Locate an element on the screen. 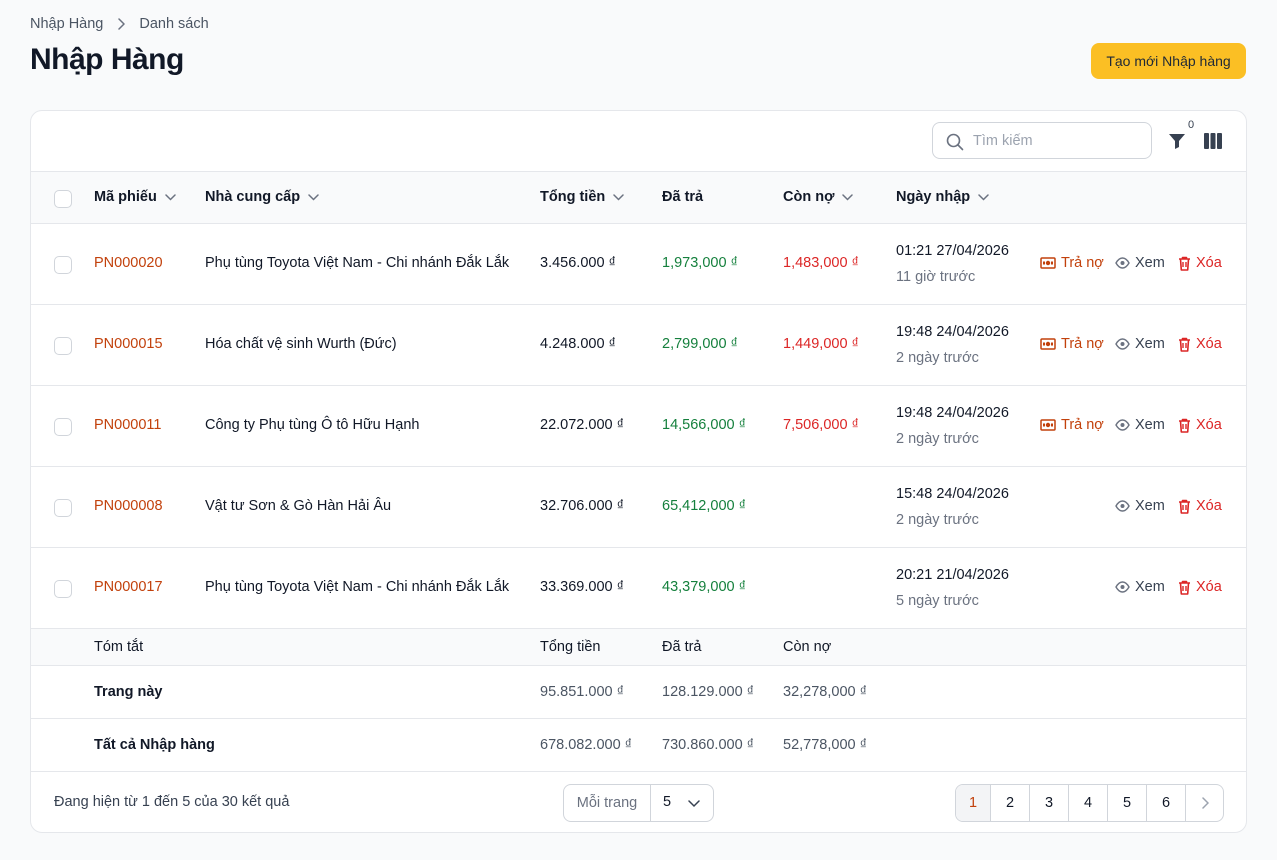 This screenshot has width=1277, height=860. table-toolbar: 0 is located at coordinates (638, 141).